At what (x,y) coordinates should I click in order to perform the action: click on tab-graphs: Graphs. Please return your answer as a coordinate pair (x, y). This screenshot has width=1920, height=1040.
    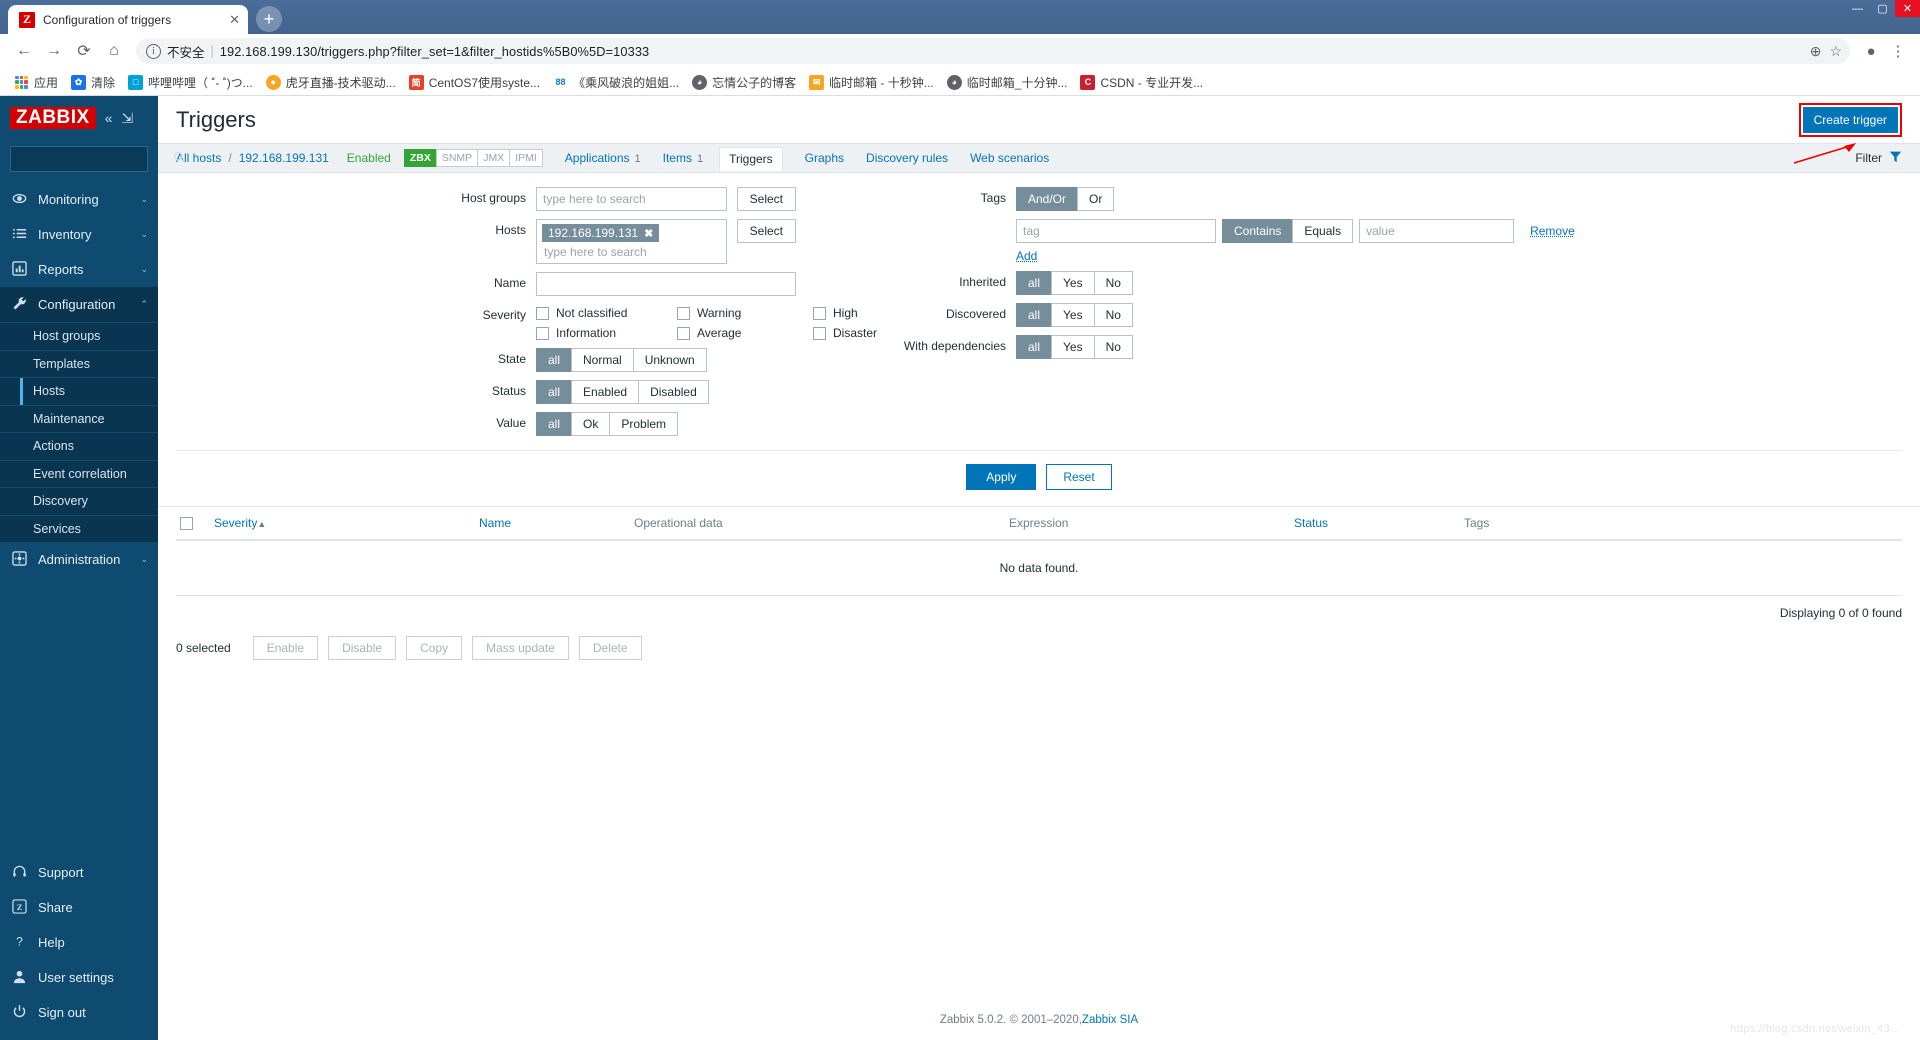
    Looking at the image, I should click on (824, 158).